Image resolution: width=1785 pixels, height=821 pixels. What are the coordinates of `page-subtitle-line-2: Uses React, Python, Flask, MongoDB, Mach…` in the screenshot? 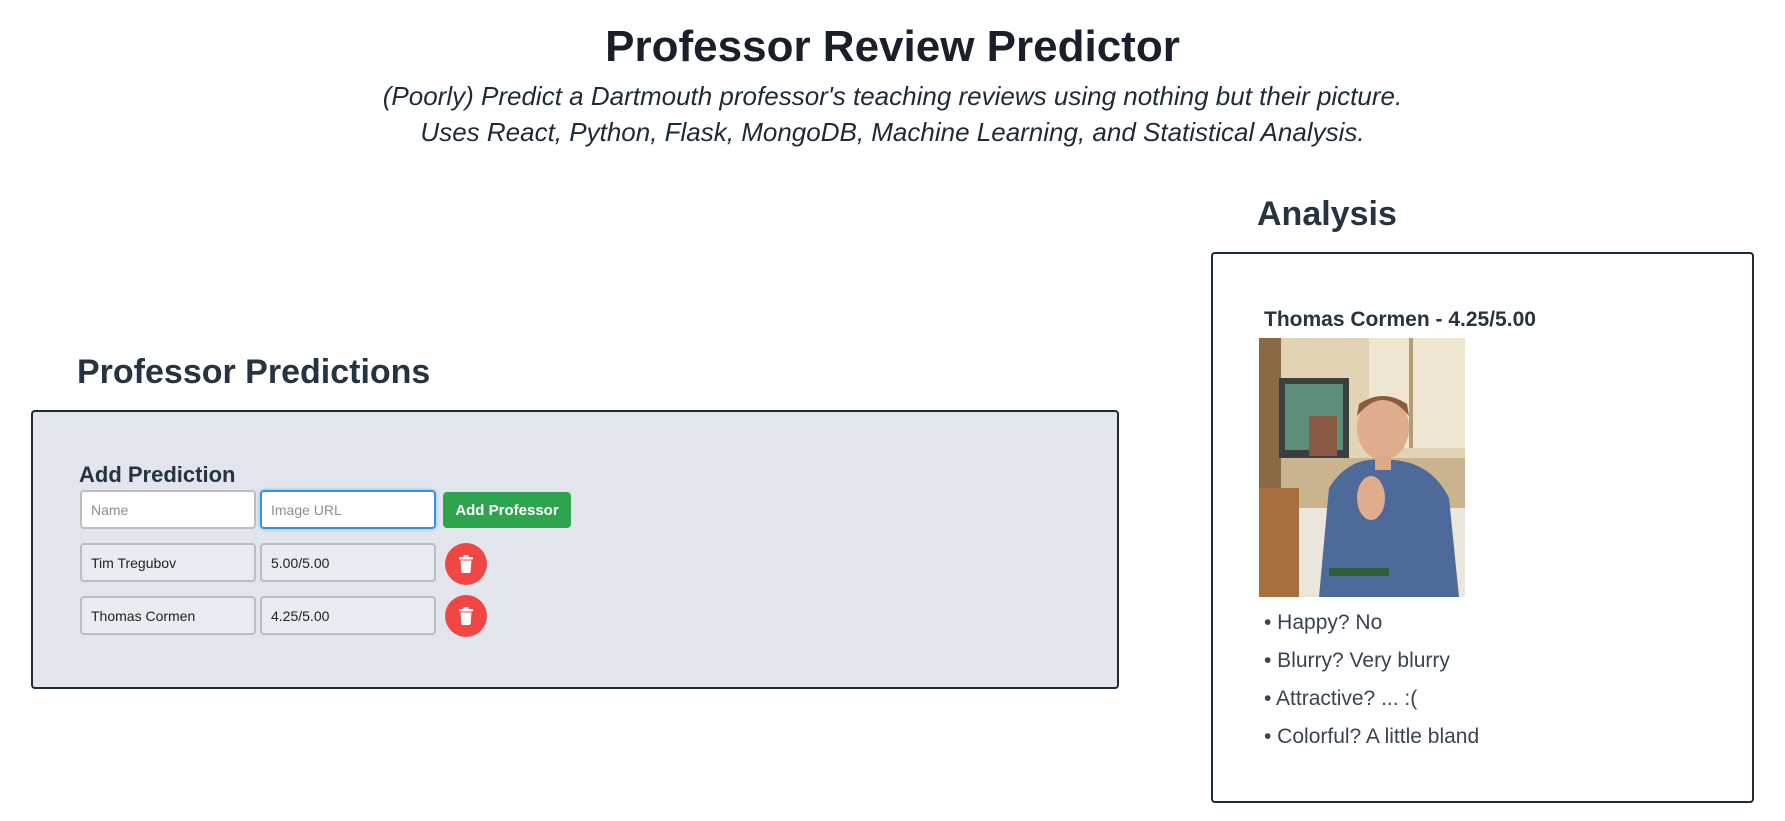 It's located at (892, 132).